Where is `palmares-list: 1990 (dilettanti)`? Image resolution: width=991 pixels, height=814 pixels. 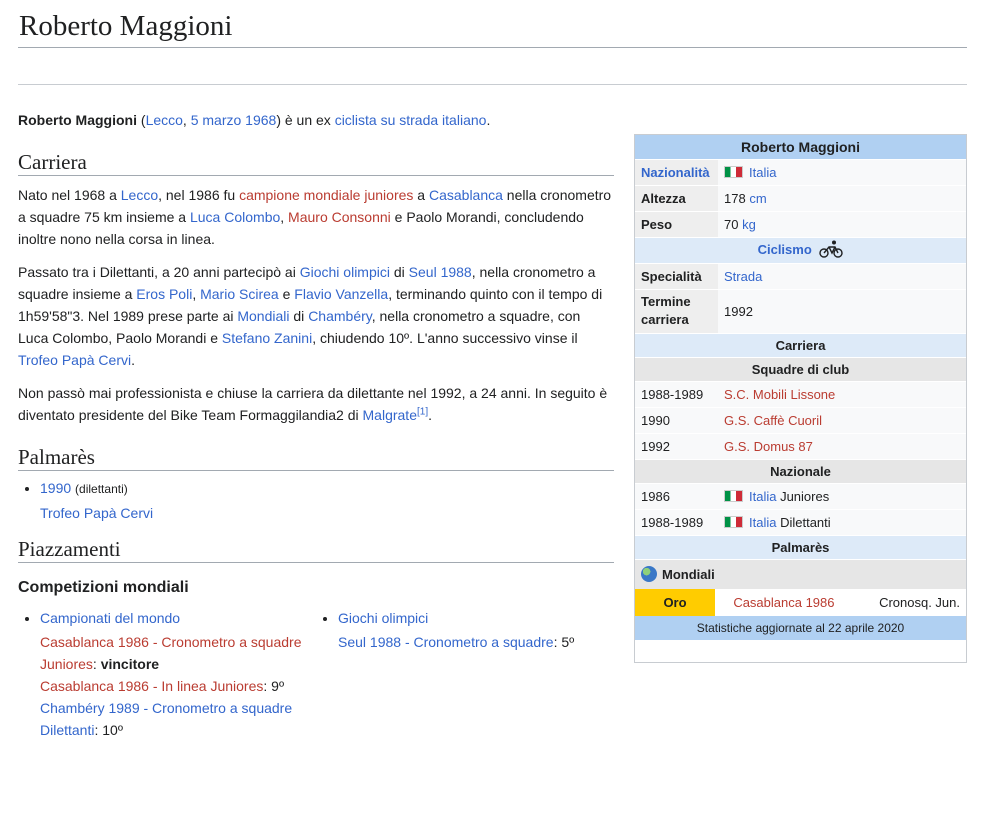 palmares-list: 1990 (dilettanti) is located at coordinates (316, 488).